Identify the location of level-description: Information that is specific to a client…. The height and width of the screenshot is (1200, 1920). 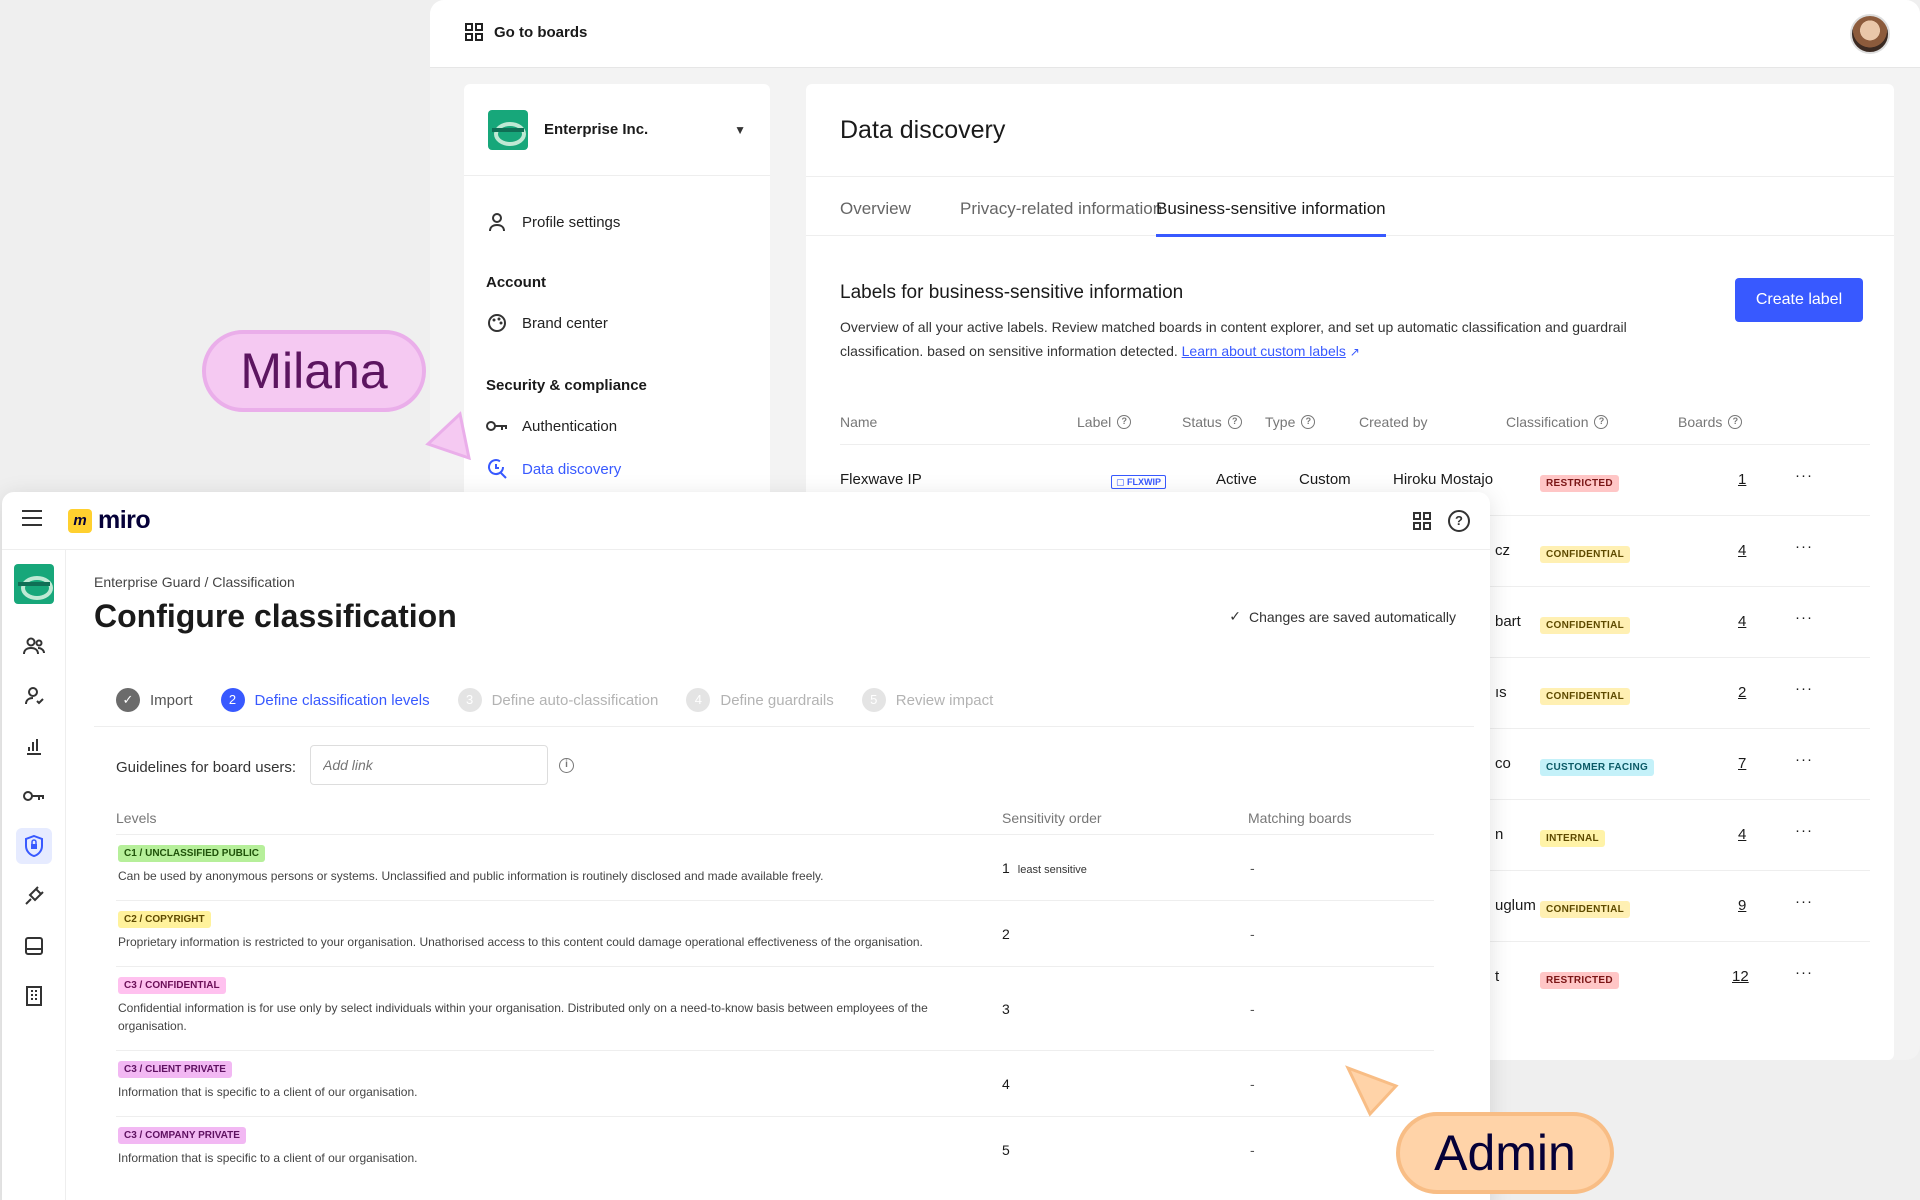
(268, 1158).